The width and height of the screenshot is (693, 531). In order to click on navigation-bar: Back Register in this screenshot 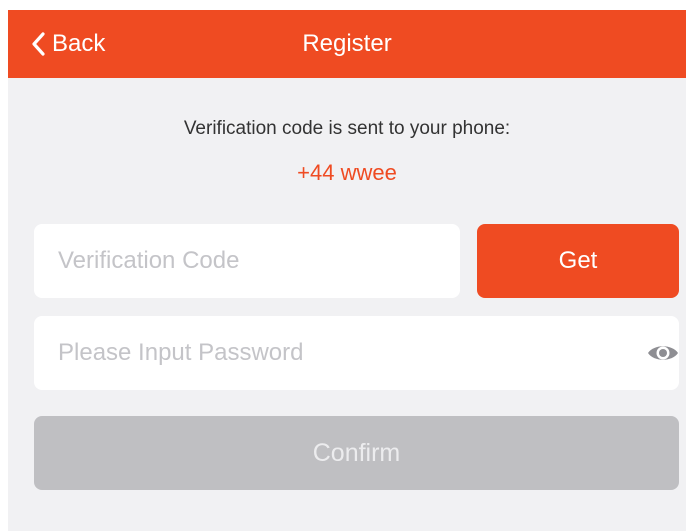, I will do `click(347, 44)`.